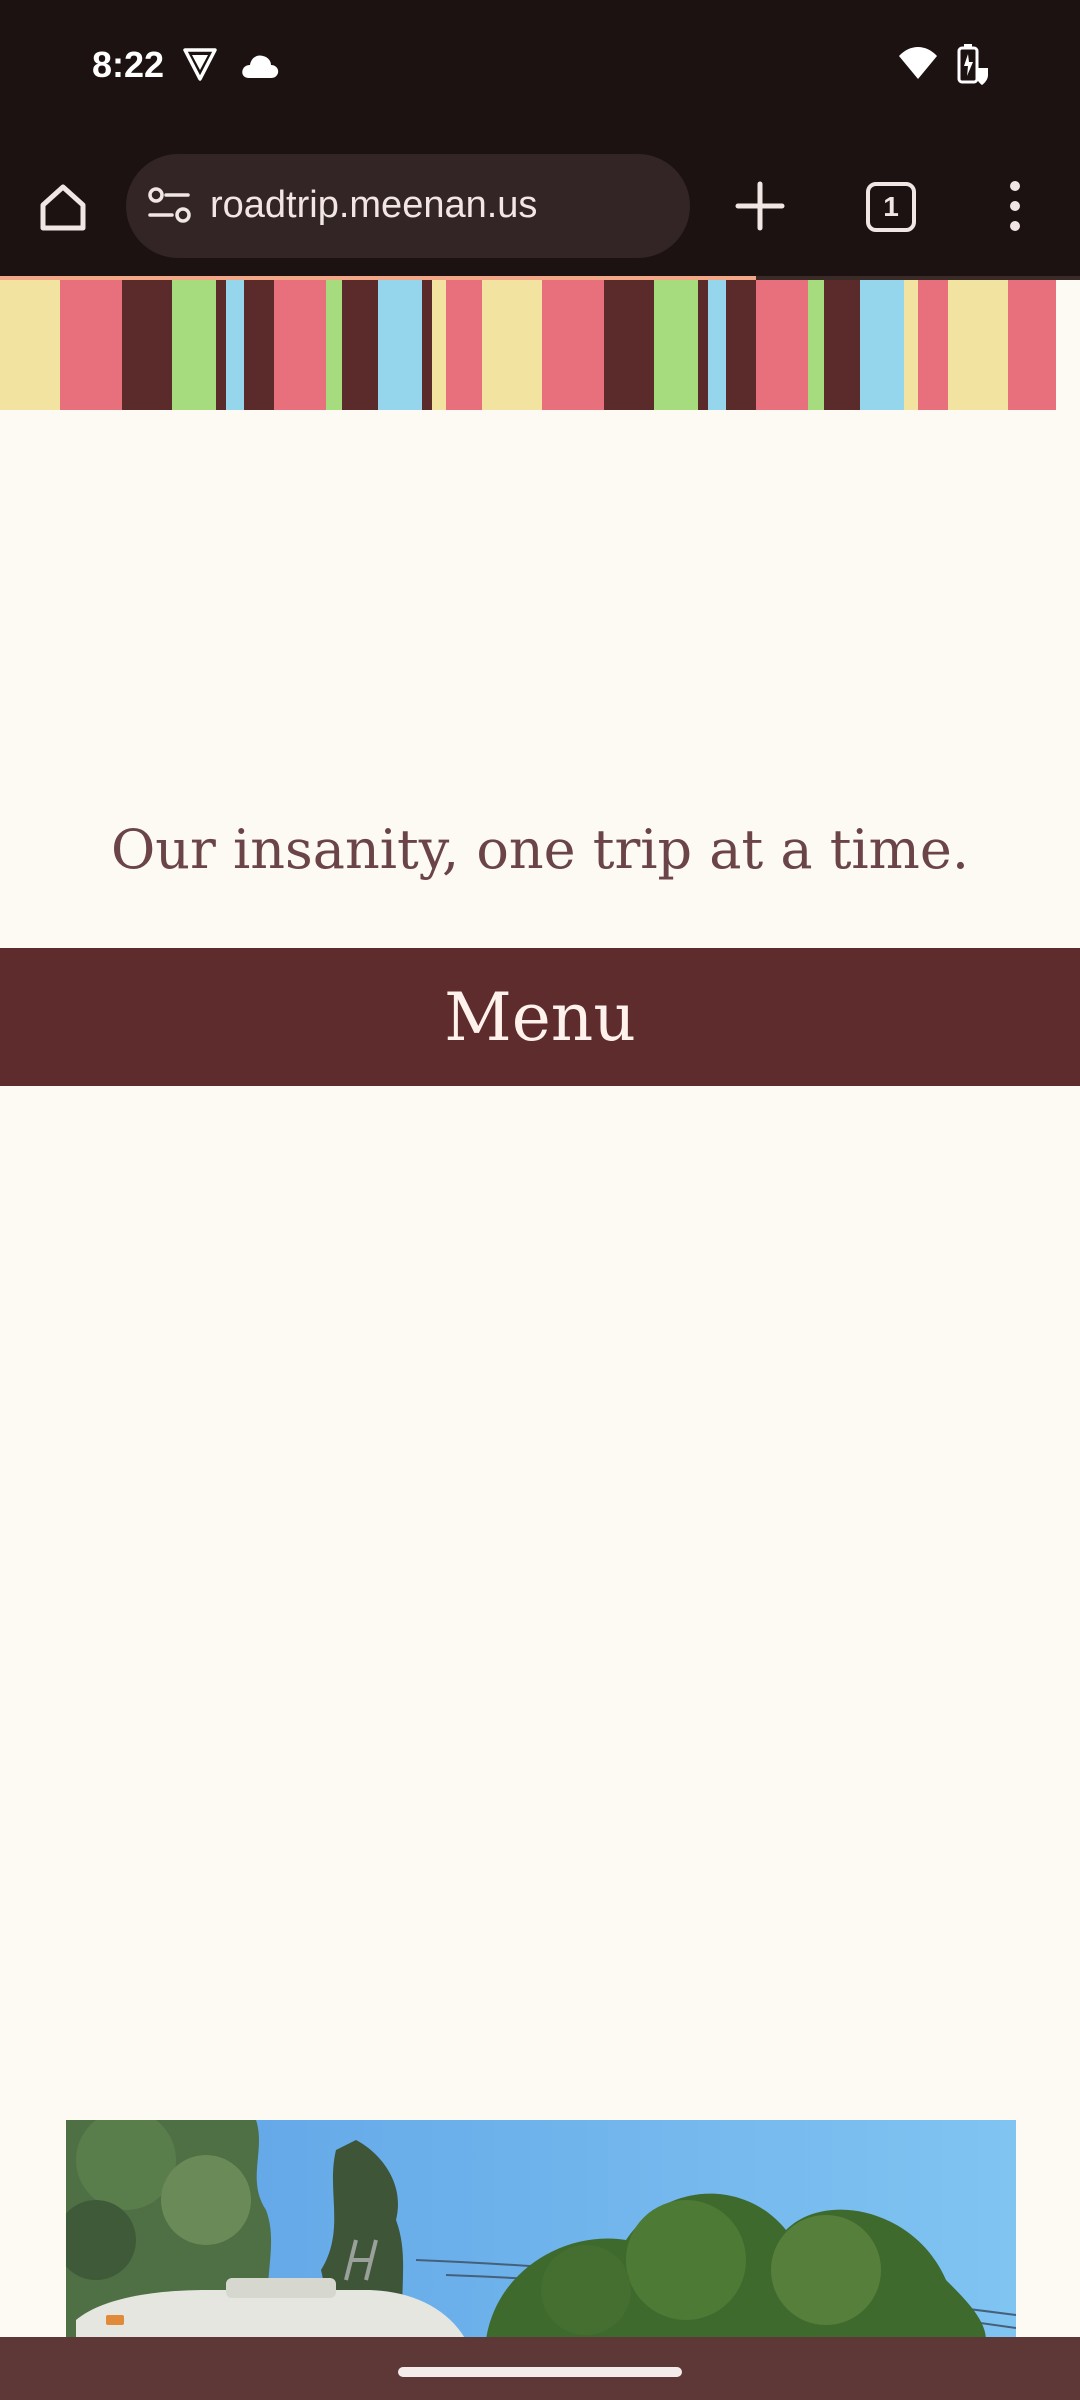  Describe the element at coordinates (540, 2372) in the screenshot. I see `gesture-handle` at that location.